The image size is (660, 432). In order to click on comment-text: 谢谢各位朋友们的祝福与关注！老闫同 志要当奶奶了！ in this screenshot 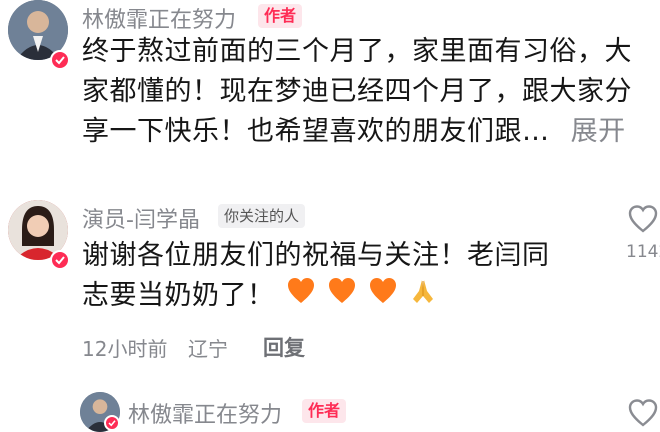, I will do `click(316, 276)`.